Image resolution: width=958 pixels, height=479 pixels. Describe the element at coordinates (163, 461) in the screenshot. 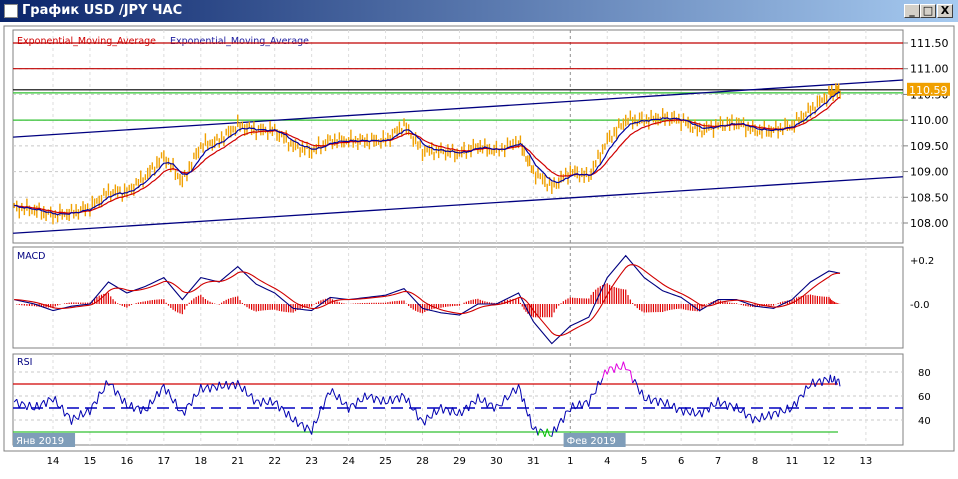

I see `x-tick-label: 17` at that location.